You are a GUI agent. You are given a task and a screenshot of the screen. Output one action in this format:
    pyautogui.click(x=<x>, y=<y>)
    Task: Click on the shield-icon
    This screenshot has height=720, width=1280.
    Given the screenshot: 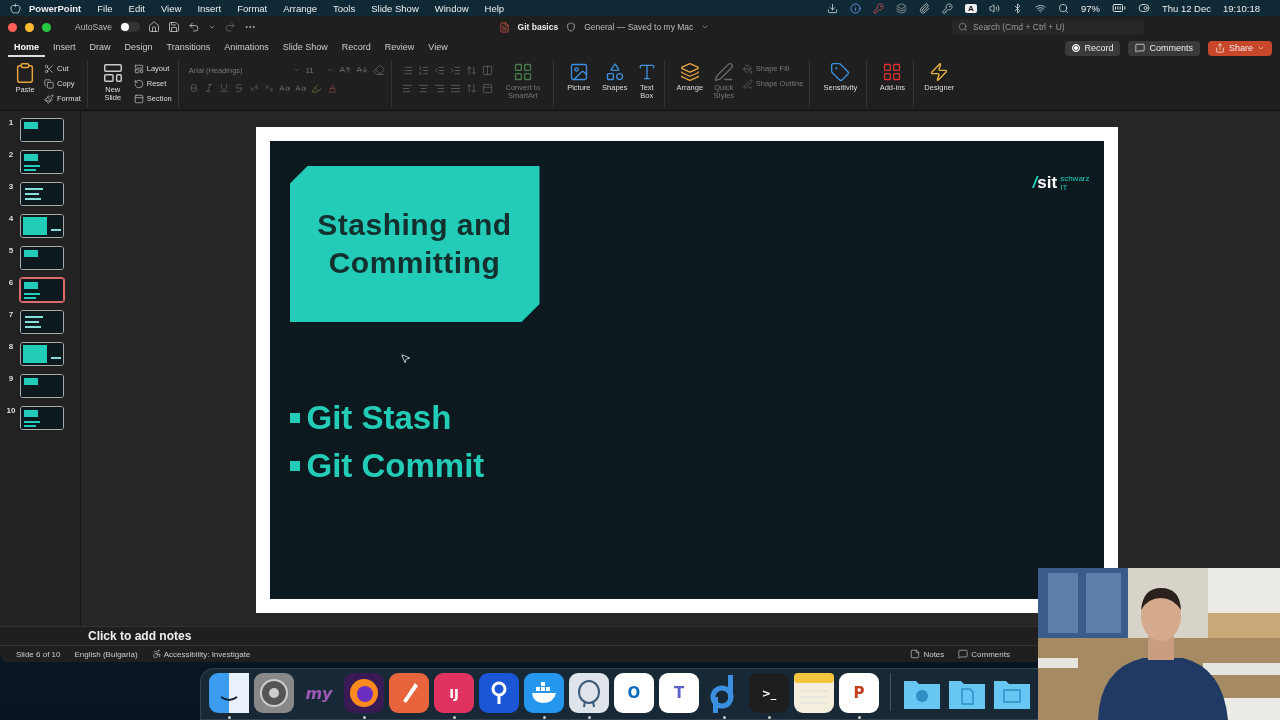 What is the action you would take?
    pyautogui.click(x=571, y=27)
    